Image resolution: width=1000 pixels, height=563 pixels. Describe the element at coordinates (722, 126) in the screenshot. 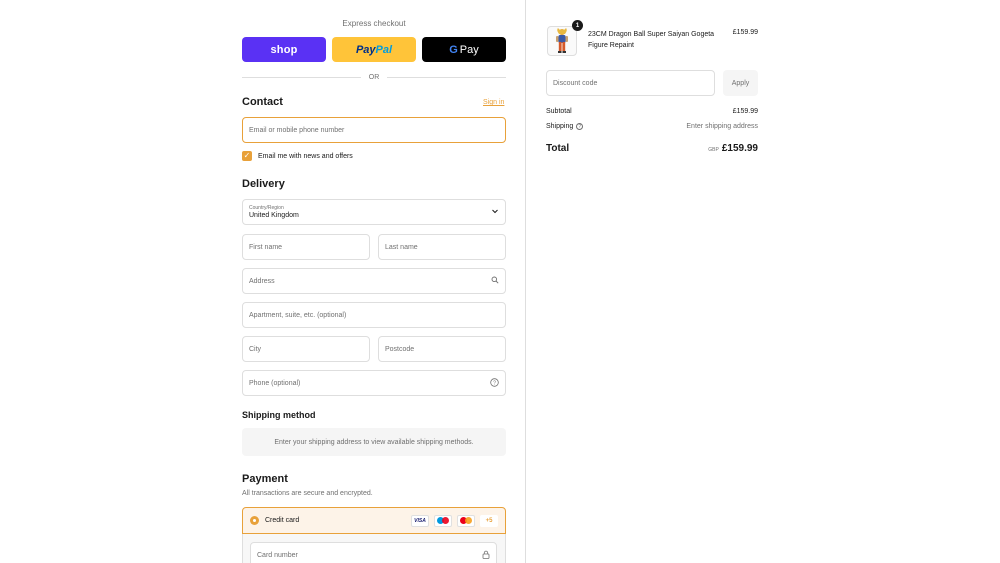

I see `shipping-value: Enter shipping address` at that location.